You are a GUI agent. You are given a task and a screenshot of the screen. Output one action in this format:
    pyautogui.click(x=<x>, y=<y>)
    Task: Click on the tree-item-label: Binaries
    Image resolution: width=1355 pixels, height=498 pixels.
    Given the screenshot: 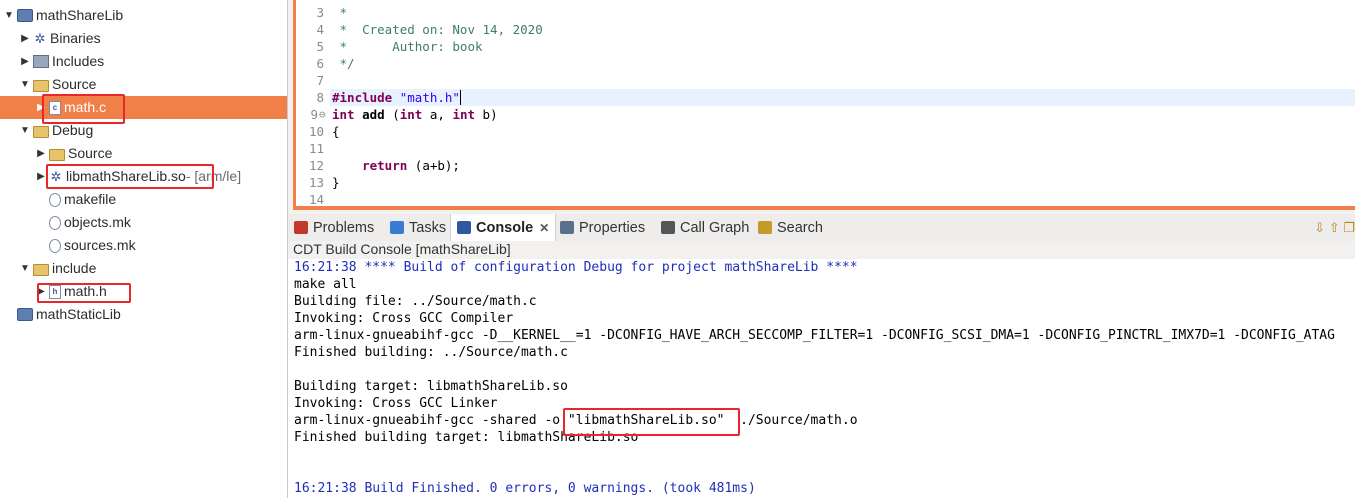 What is the action you would take?
    pyautogui.click(x=75, y=38)
    